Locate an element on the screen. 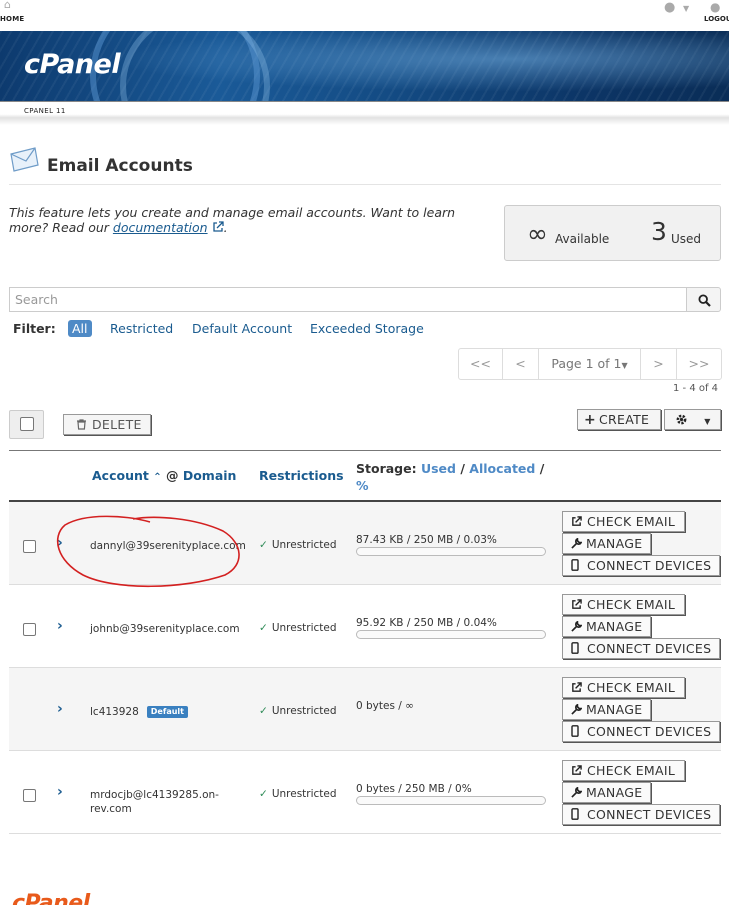 This screenshot has height=905, width=729. select-all-checkbox is located at coordinates (26, 424).